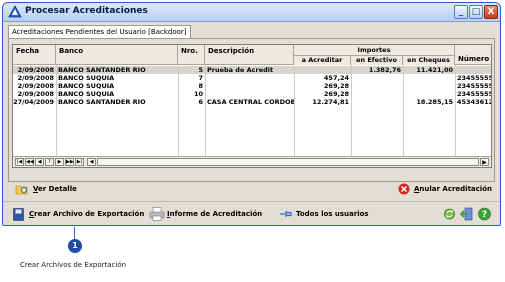  I want to click on column-header-fecha: Fecha, so click(34, 55).